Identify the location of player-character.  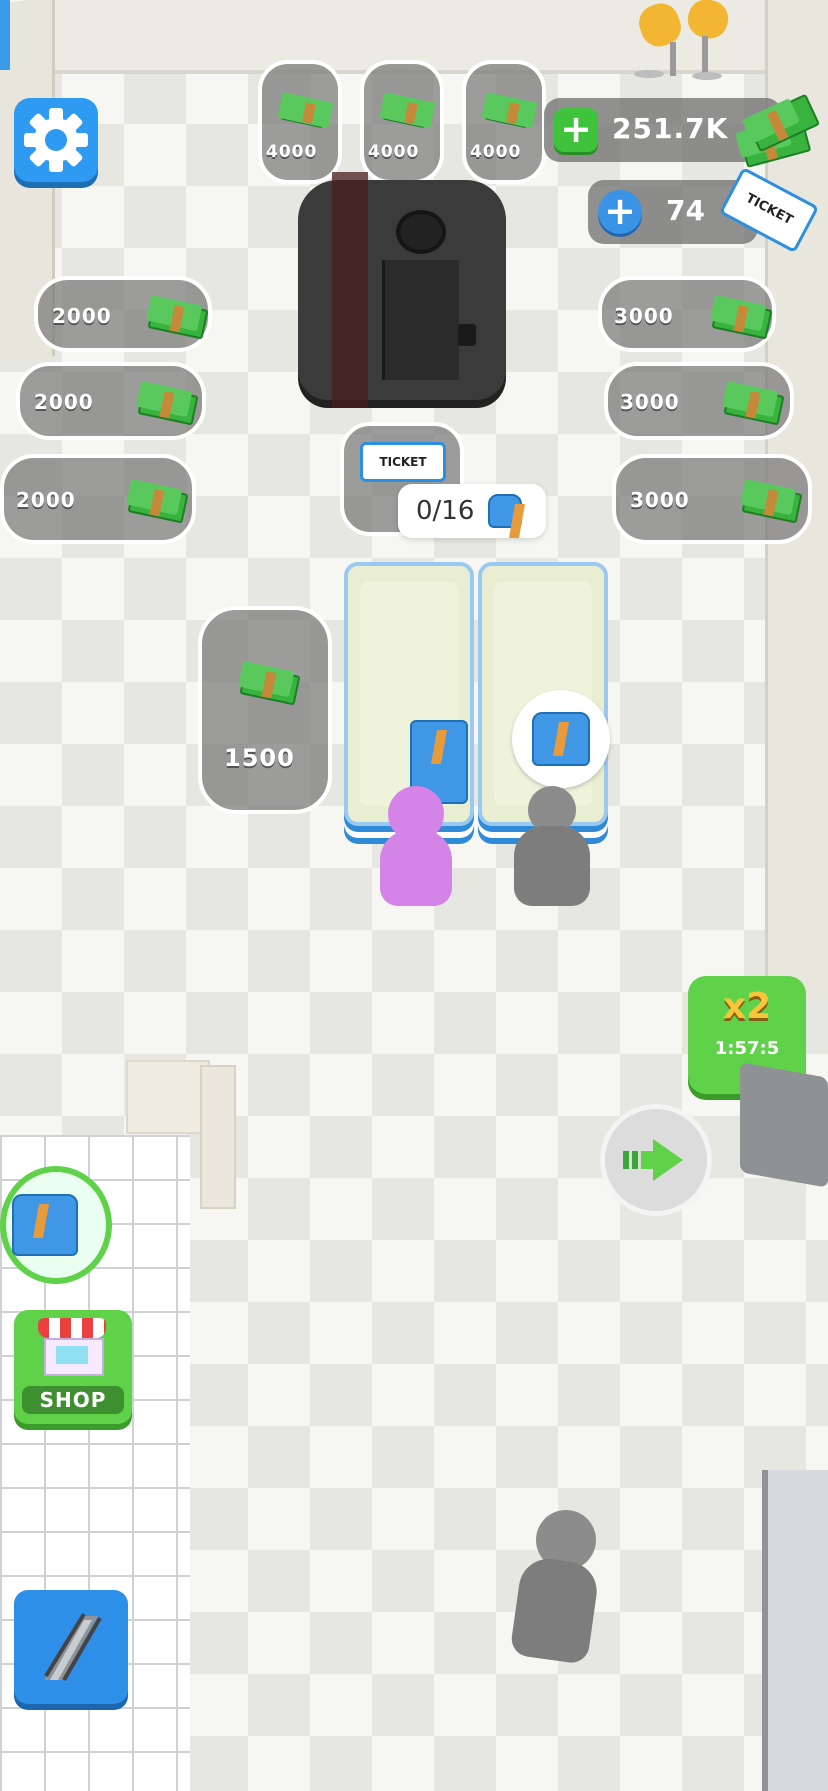
(420, 820).